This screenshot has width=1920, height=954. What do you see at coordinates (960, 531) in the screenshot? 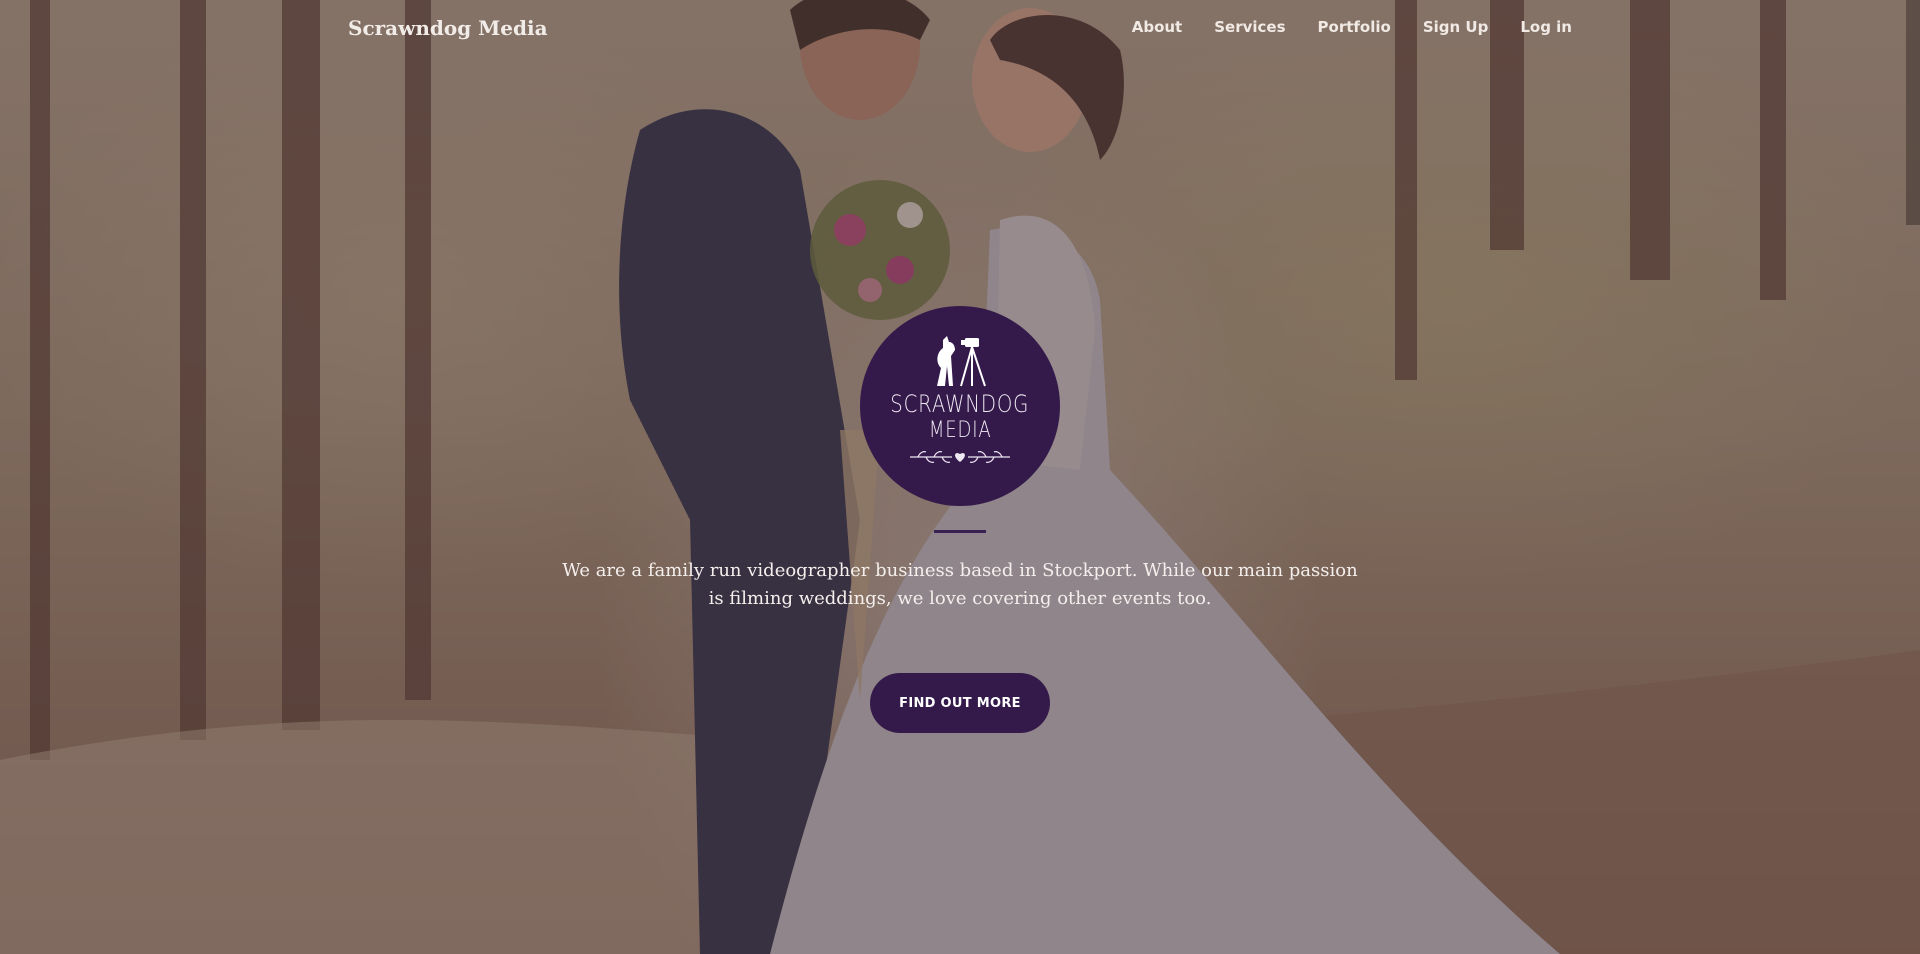
I see `divider` at bounding box center [960, 531].